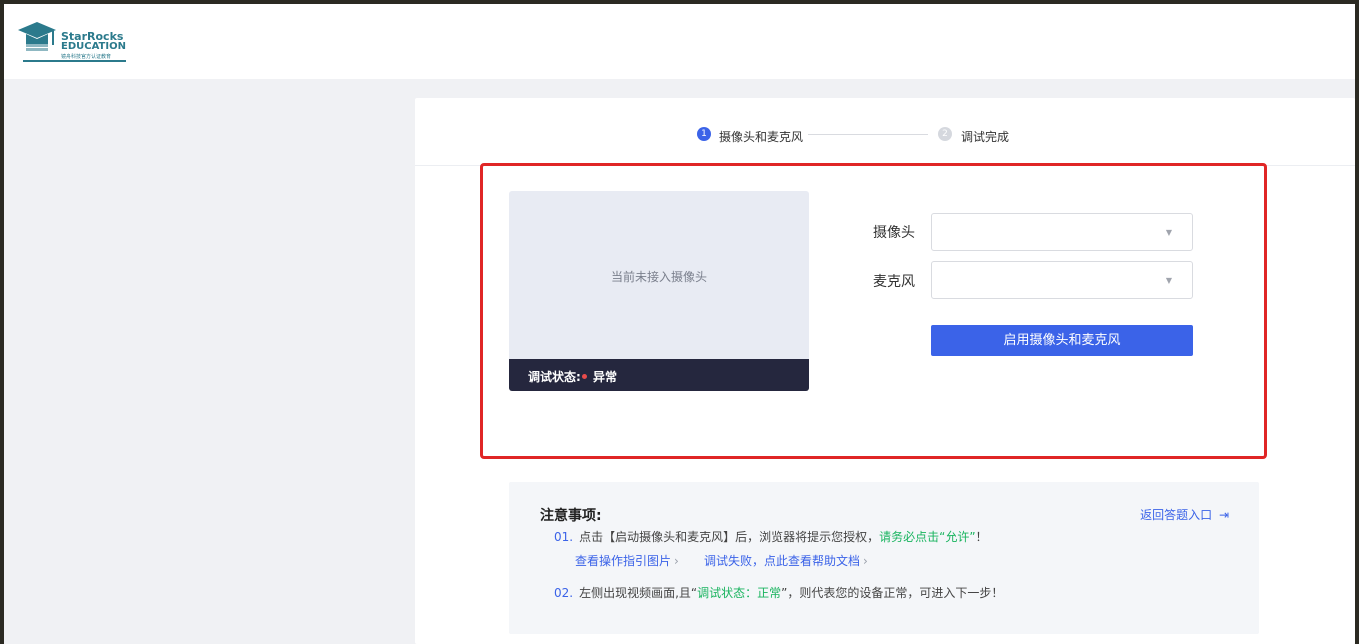  I want to click on view-guide-images-link: 查看操作指引图片 ›, so click(627, 560).